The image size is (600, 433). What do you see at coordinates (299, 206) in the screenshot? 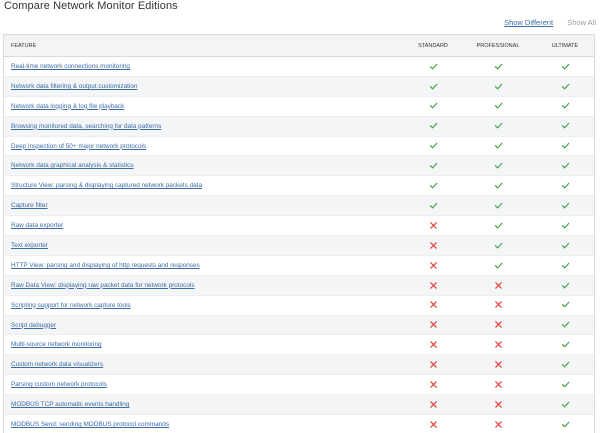
I see `table-row: Capture filter` at bounding box center [299, 206].